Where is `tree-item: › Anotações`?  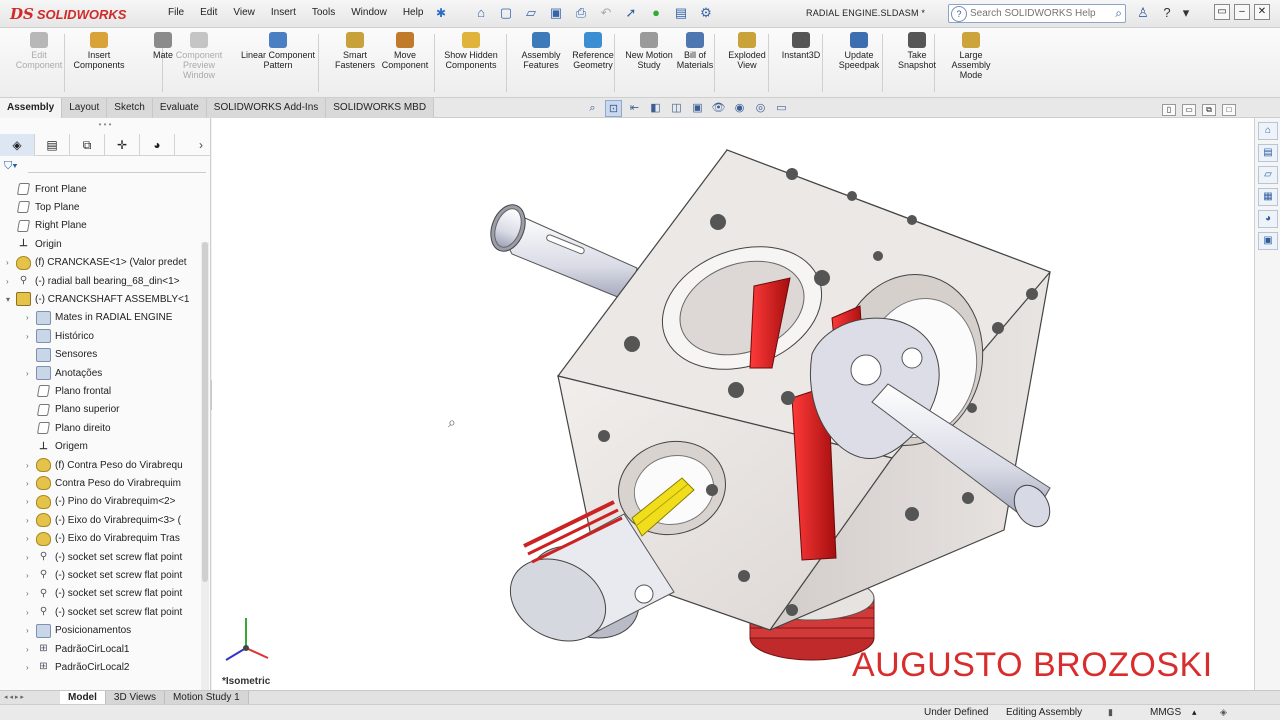
tree-item: › Anotações is located at coordinates (64, 373).